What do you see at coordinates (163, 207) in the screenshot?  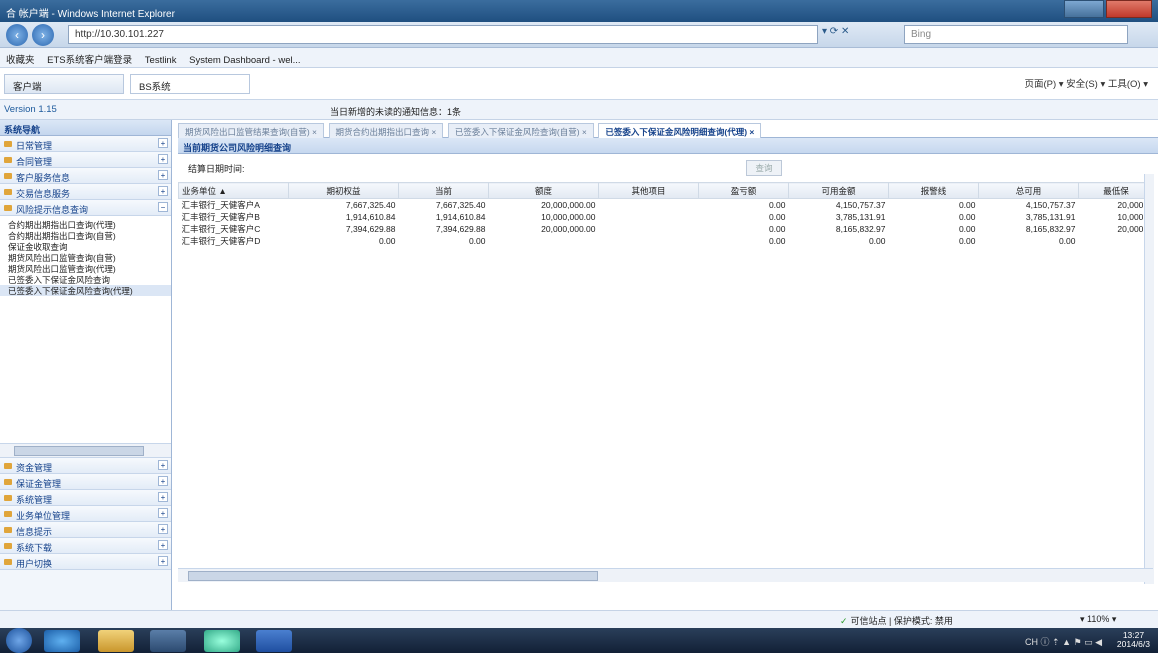 I see `collapse-icon: −` at bounding box center [163, 207].